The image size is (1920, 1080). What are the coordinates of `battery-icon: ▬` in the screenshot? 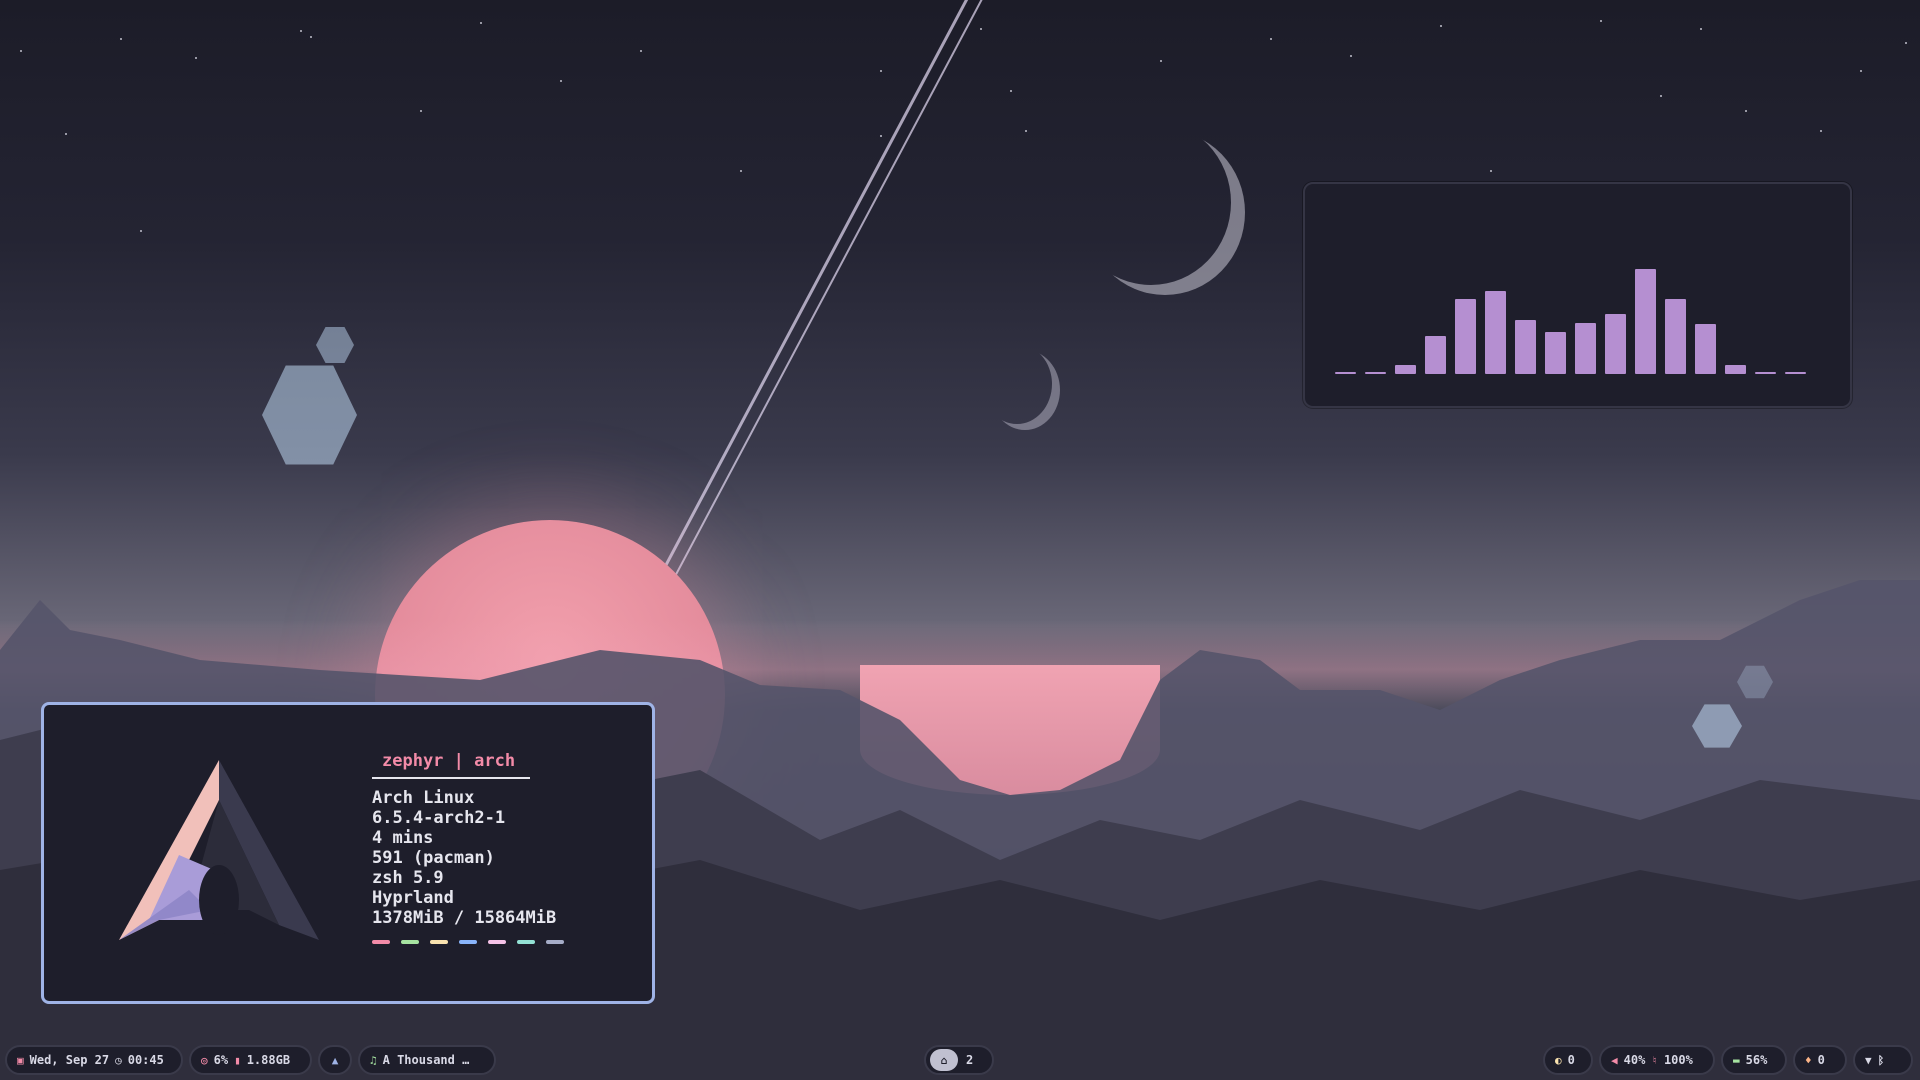 It's located at (1736, 1060).